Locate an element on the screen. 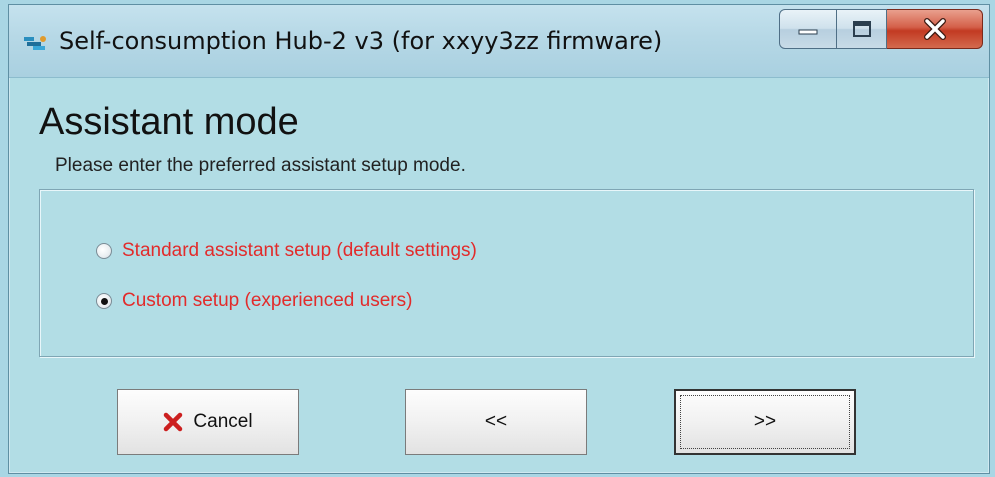 The height and width of the screenshot is (477, 995). maximize-button is located at coordinates (862, 29).